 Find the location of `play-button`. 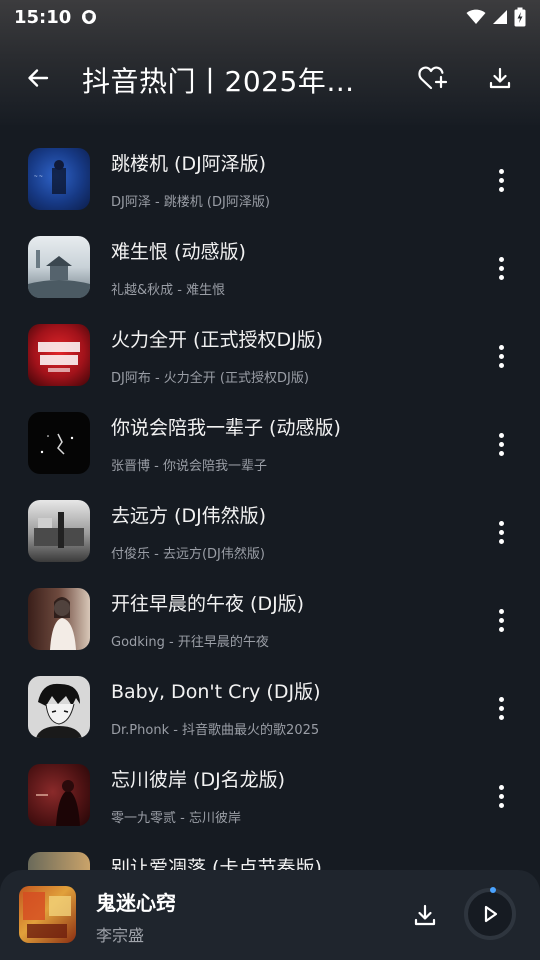

play-button is located at coordinates (490, 914).